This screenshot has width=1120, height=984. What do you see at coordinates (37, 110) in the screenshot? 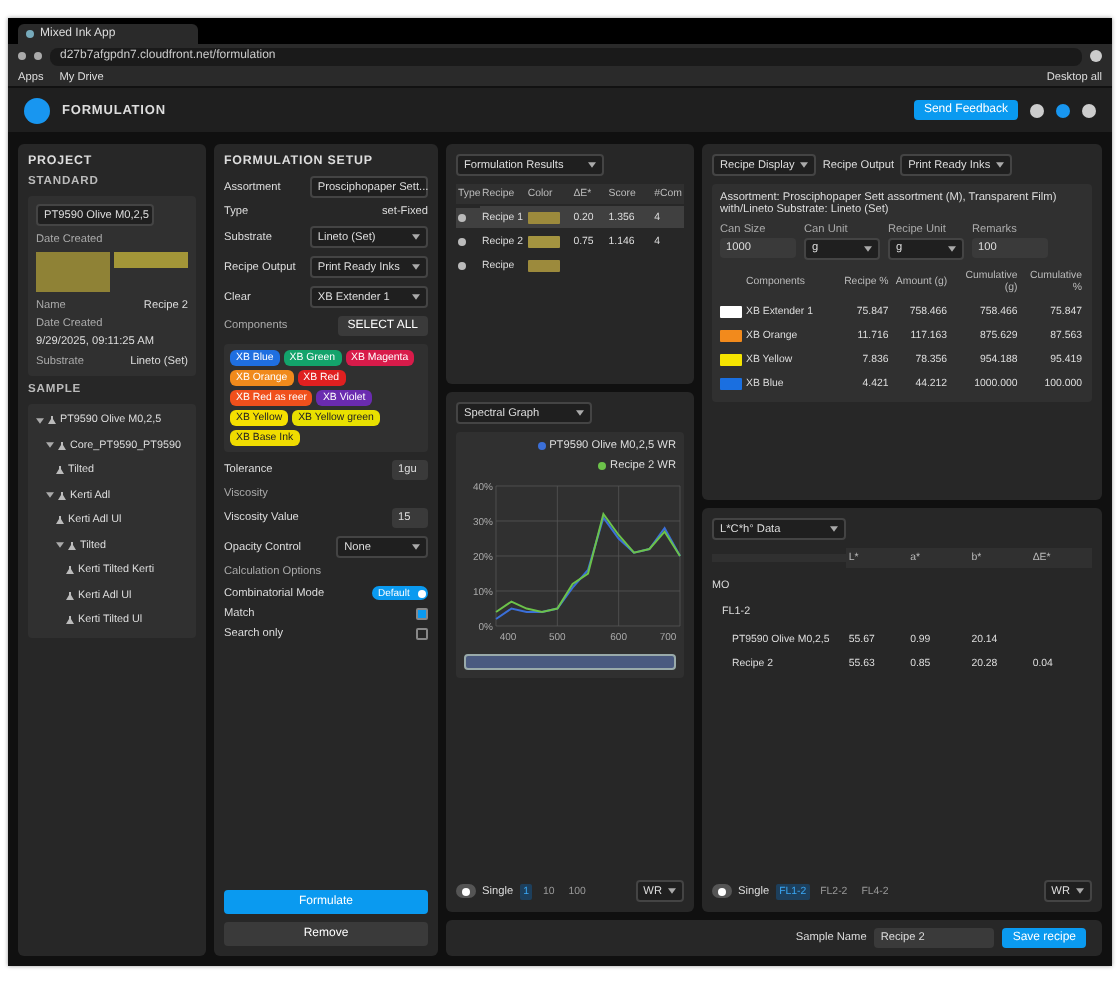
I see `logo-icon` at bounding box center [37, 110].